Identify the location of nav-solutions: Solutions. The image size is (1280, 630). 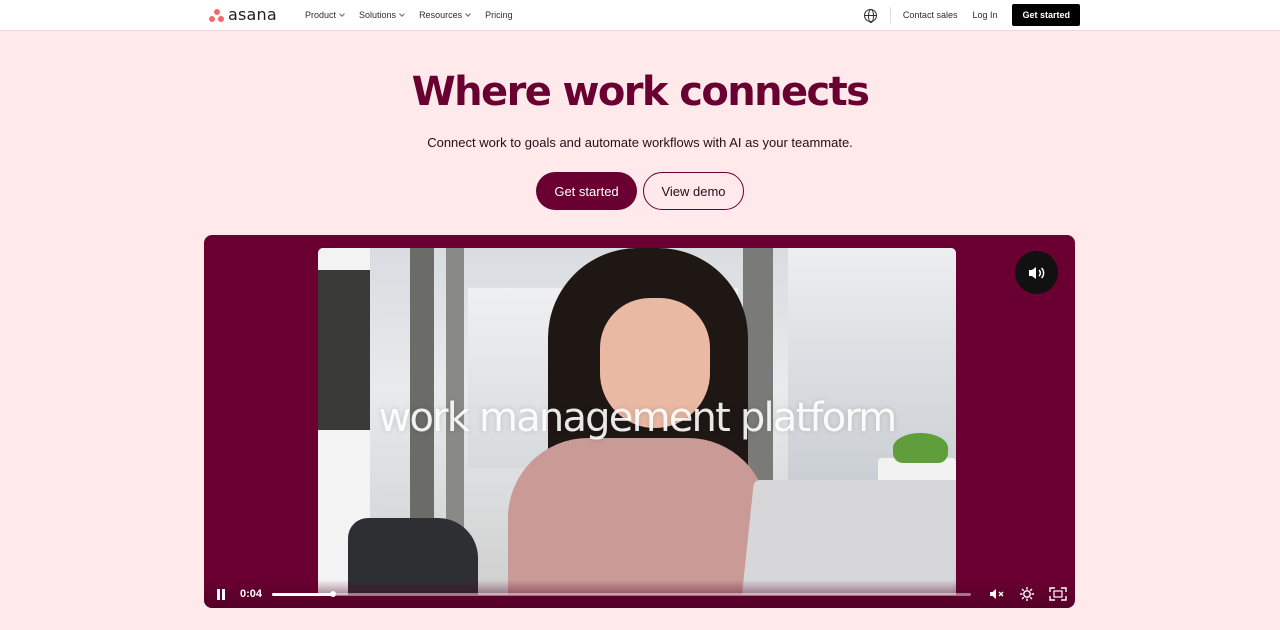
(382, 15).